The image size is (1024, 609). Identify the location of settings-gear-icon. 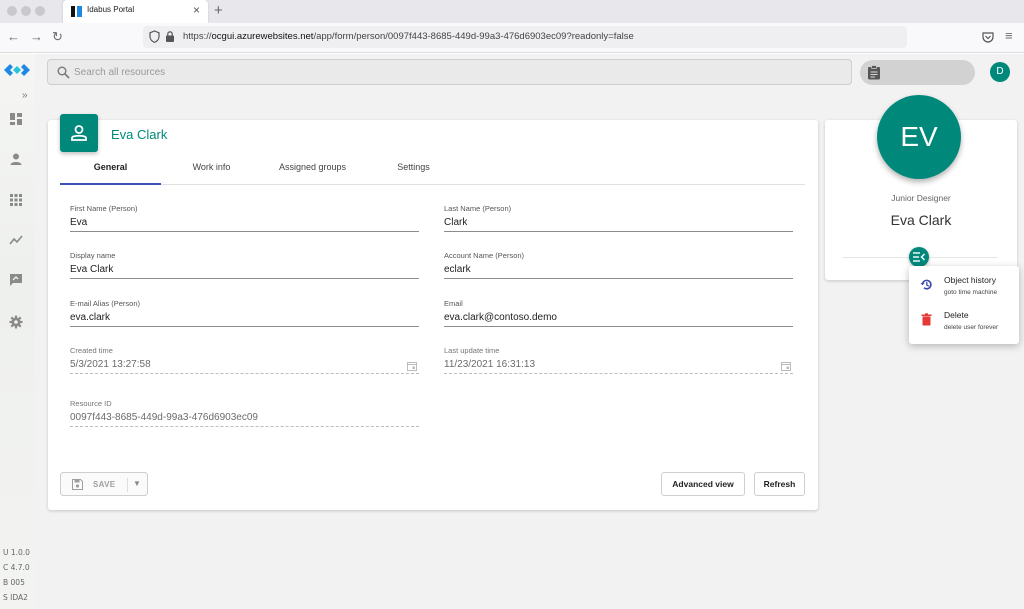
(16, 322).